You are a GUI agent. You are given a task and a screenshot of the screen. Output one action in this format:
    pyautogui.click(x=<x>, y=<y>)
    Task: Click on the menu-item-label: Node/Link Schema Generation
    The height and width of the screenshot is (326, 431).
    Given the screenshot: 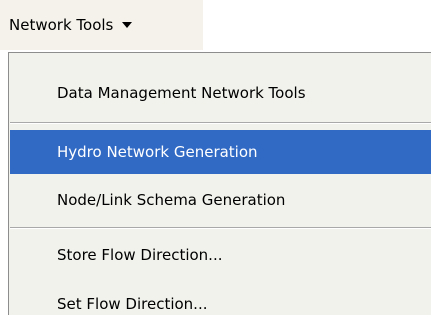 What is the action you would take?
    pyautogui.click(x=171, y=200)
    